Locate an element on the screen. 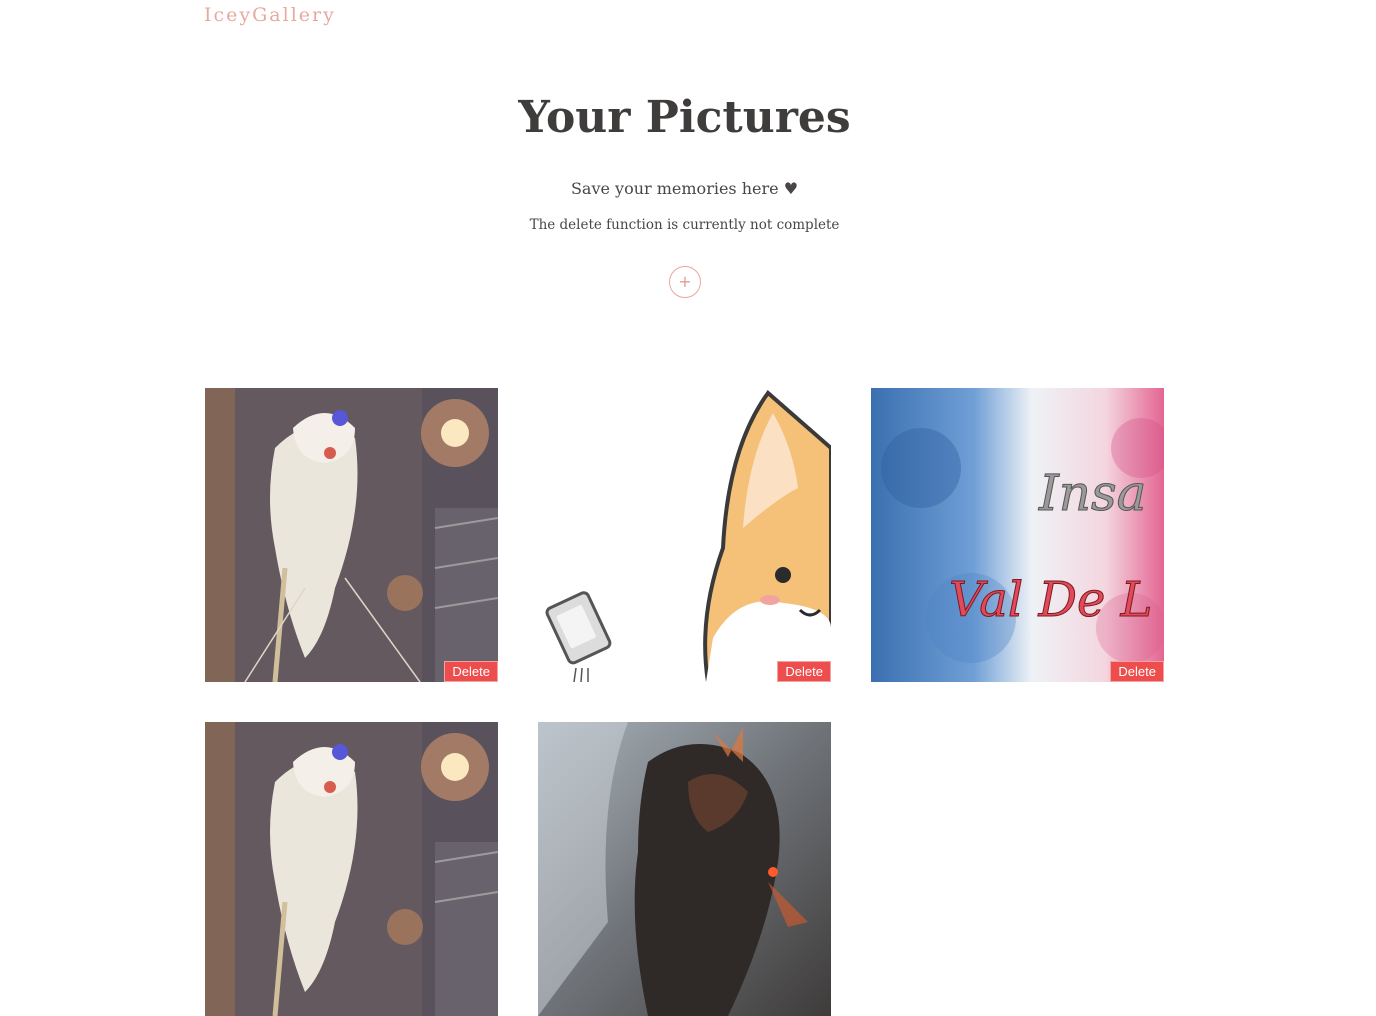 The image size is (1376, 1016). gallery-item: Insa Val De L Delete is located at coordinates (1017, 535).